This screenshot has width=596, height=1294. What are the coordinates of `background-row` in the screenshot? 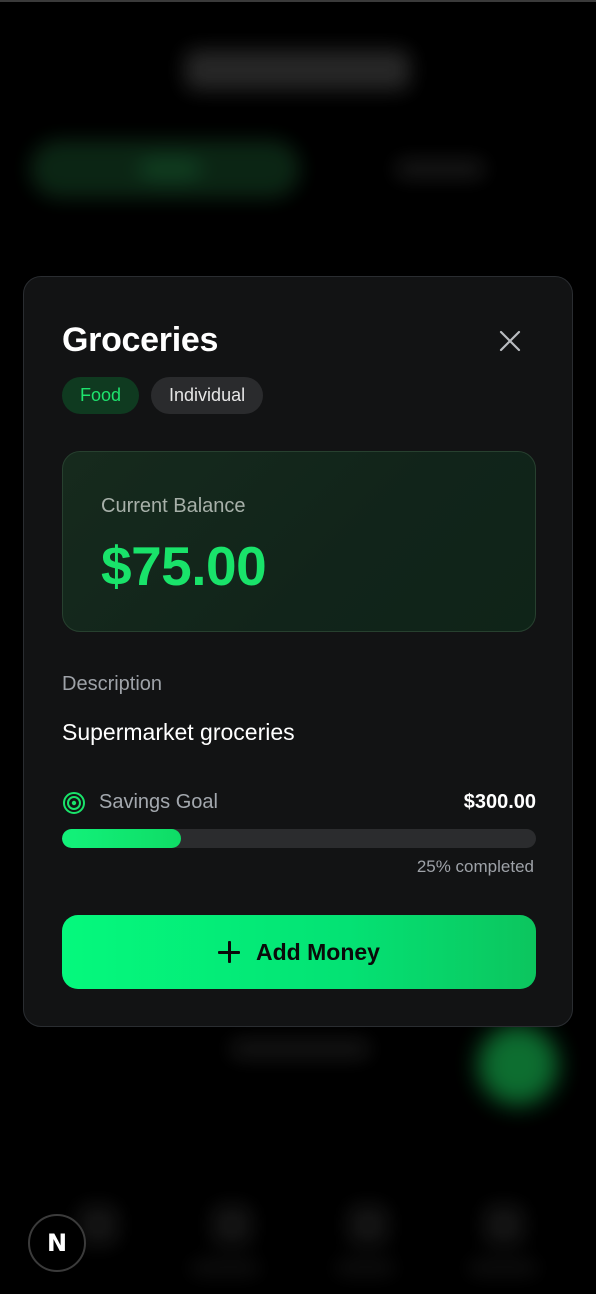 It's located at (300, 1049).